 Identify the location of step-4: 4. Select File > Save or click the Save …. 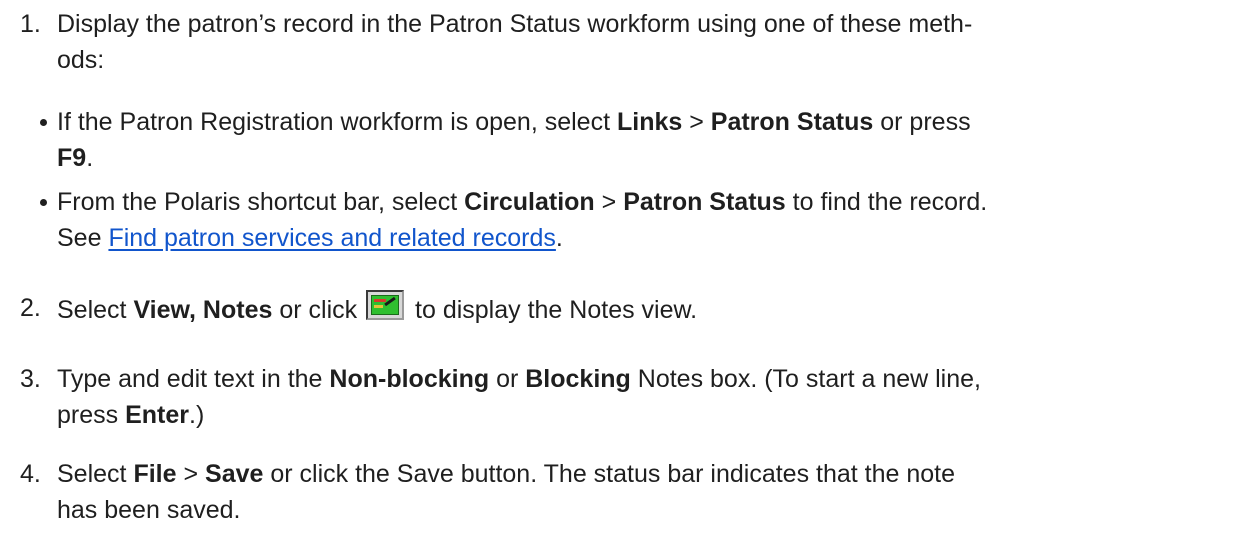
(608, 492).